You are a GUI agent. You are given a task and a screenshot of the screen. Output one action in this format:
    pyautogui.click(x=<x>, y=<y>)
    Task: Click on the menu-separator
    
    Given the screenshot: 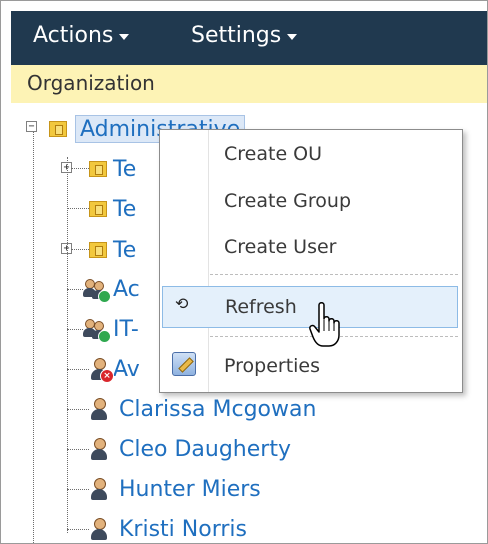 What is the action you would take?
    pyautogui.click(x=334, y=274)
    